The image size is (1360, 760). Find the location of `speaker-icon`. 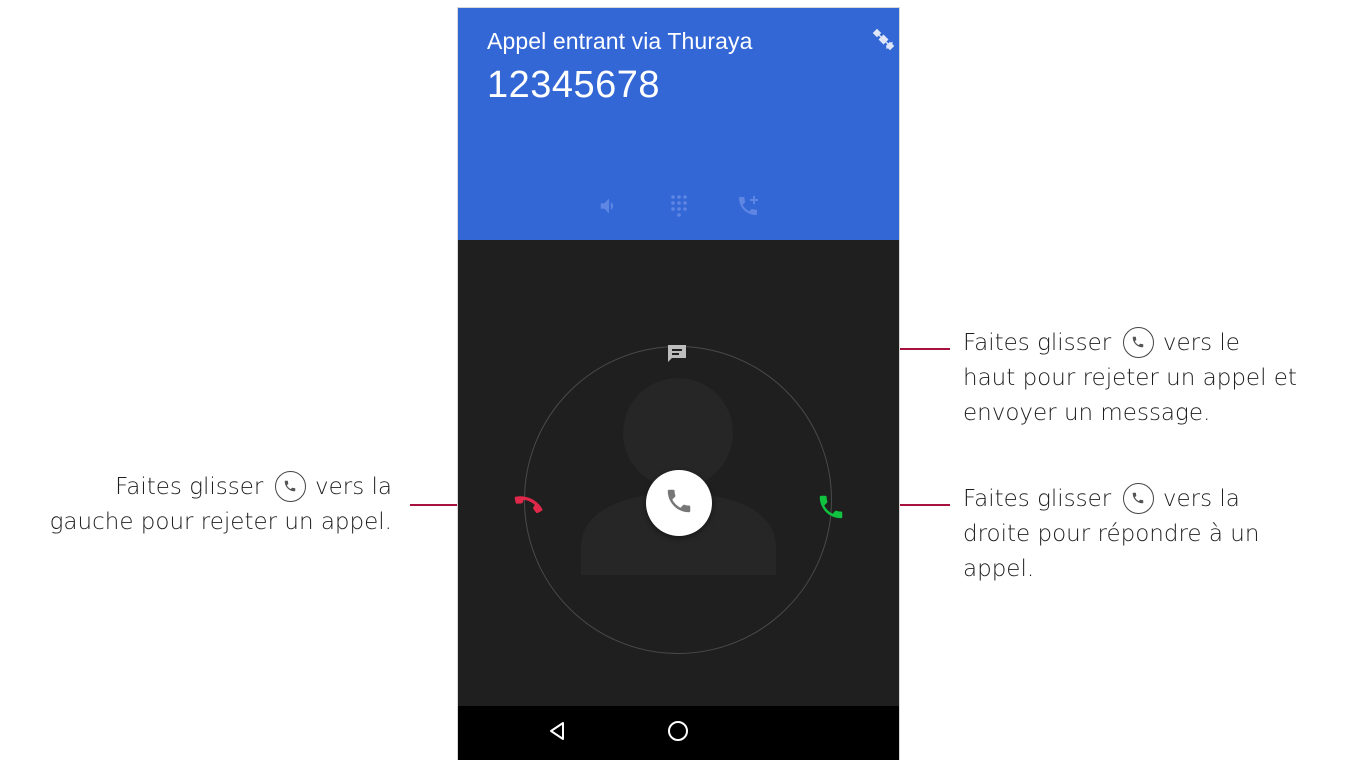

speaker-icon is located at coordinates (609, 208).